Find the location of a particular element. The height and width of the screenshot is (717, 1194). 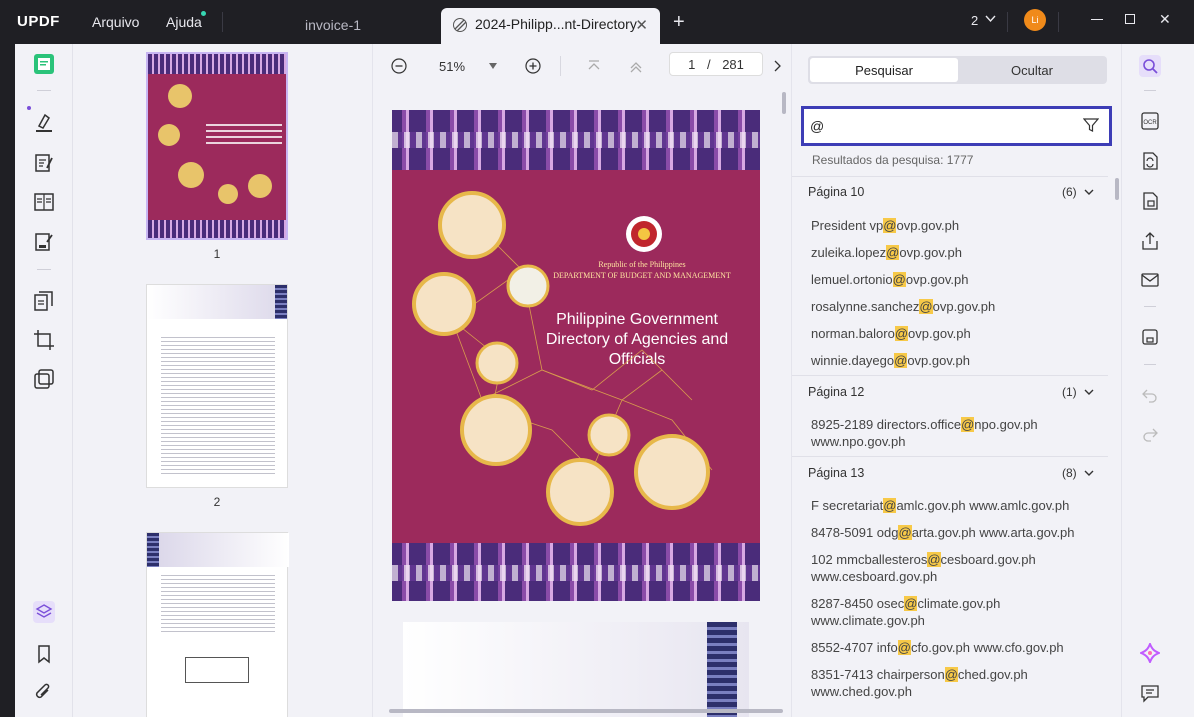

share-icon is located at coordinates (1150, 241).